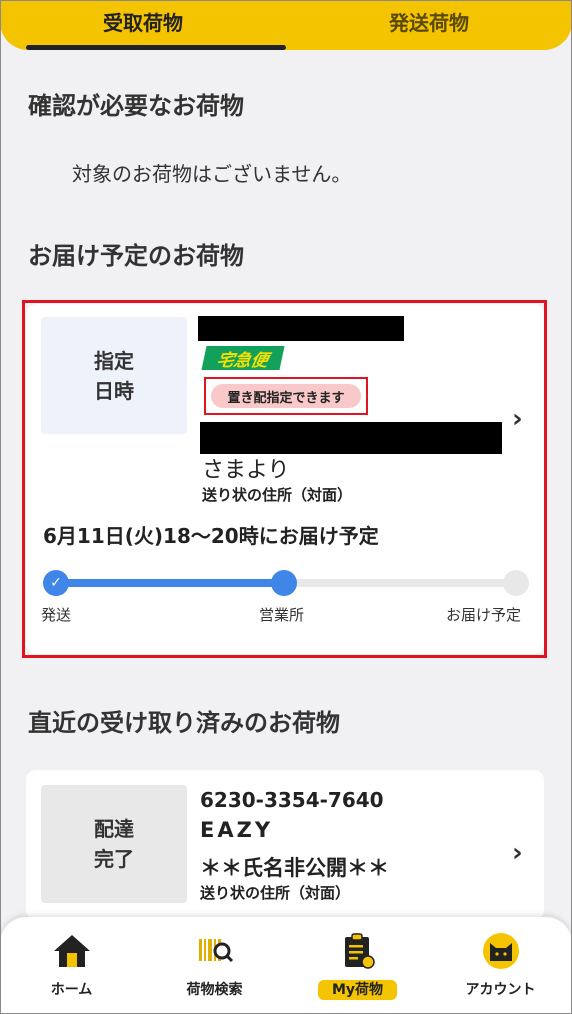 The height and width of the screenshot is (1014, 572). Describe the element at coordinates (246, 470) in the screenshot. I see `sender-suffix: さまより` at that location.